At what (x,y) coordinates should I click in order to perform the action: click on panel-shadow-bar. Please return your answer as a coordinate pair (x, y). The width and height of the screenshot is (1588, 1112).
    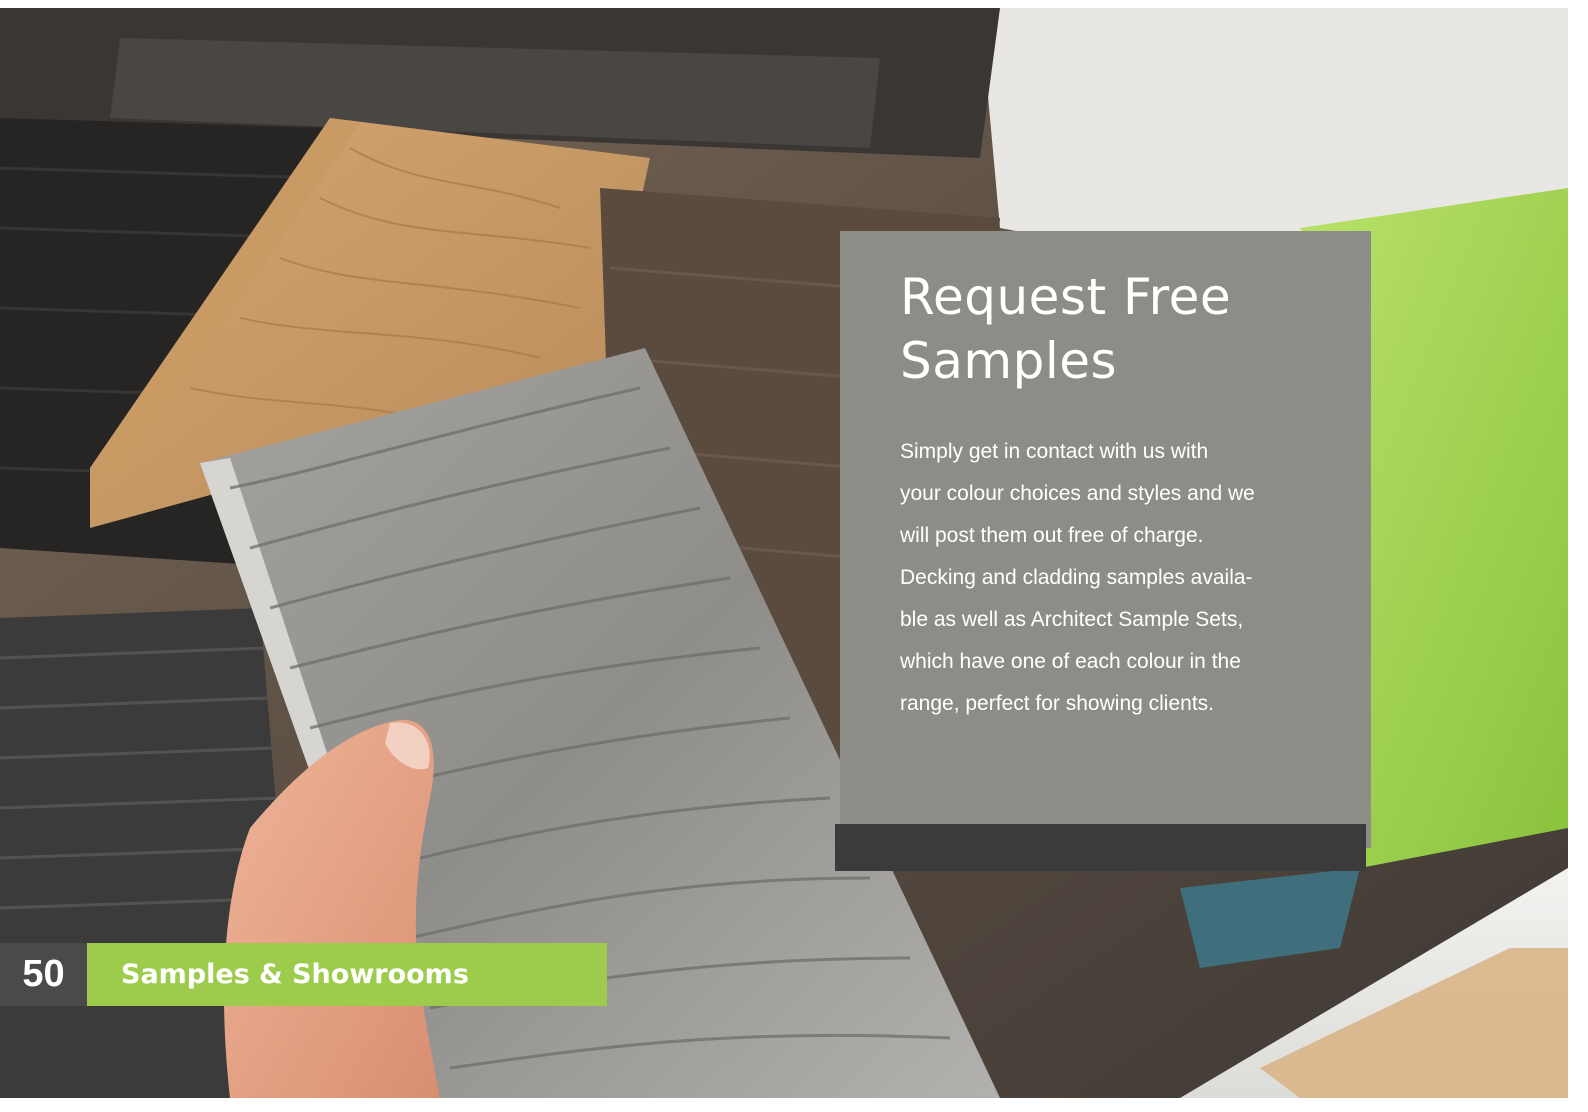
    Looking at the image, I should click on (1100, 847).